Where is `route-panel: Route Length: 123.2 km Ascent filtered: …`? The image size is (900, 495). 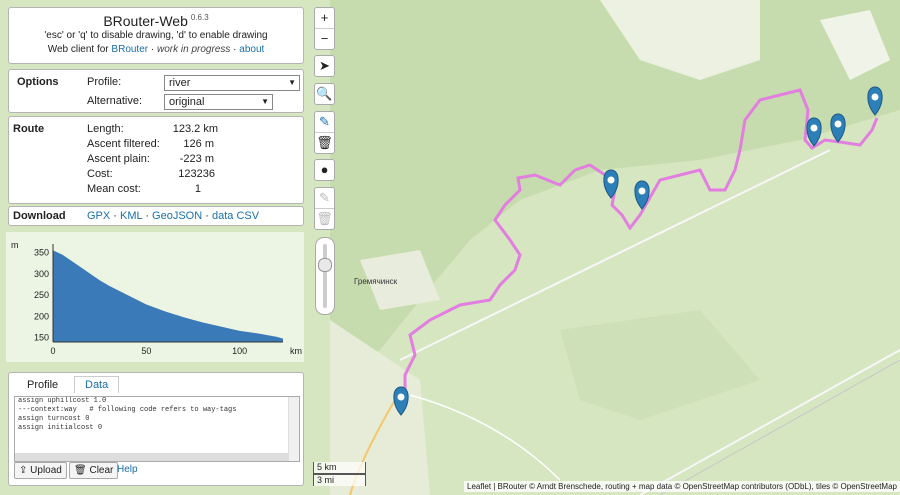 route-panel: Route Length: 123.2 km Ascent filtered: … is located at coordinates (156, 160).